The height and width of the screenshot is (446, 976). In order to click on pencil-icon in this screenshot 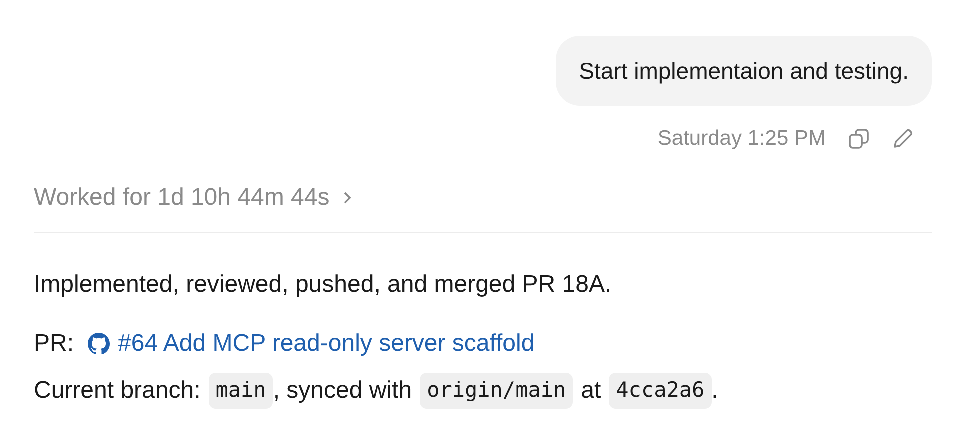, I will do `click(903, 139)`.